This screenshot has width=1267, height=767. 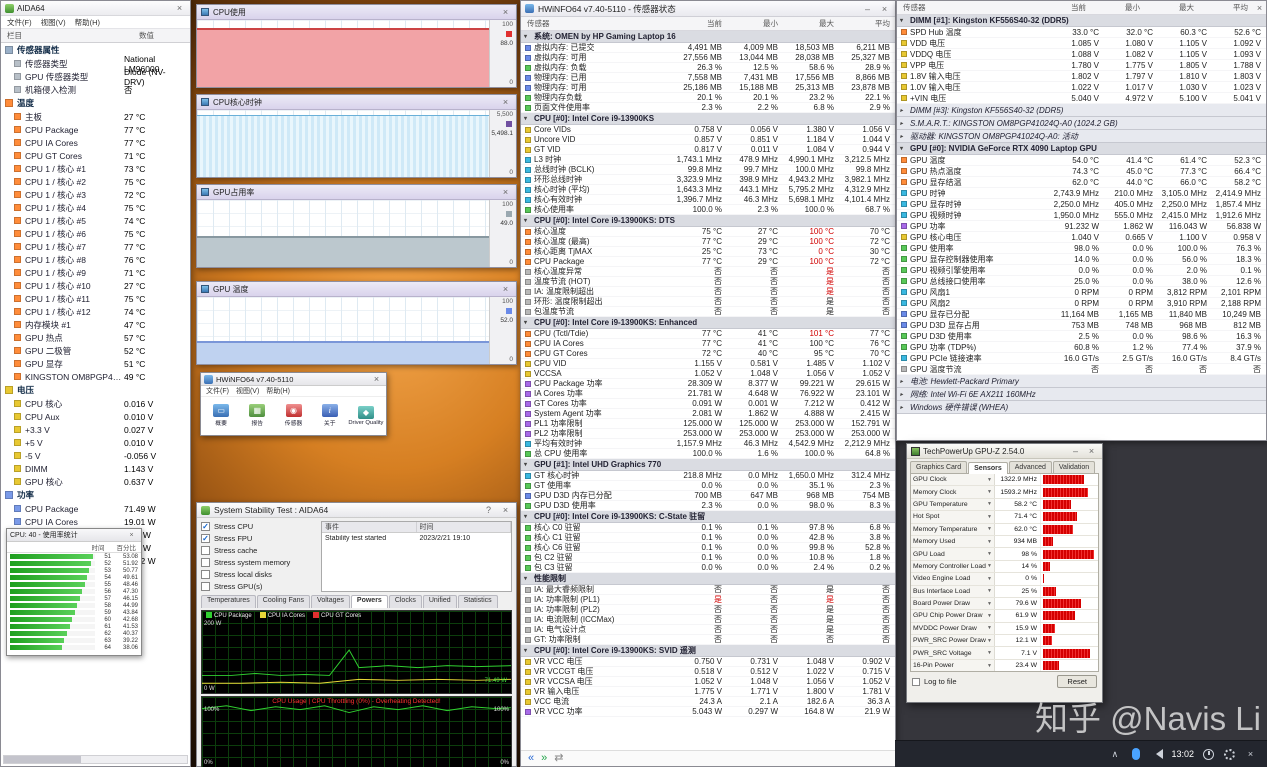 What do you see at coordinates (1004, 529) in the screenshot?
I see `gpuz-sensor-row: Memory Temperature ▼ 62.0 °C` at bounding box center [1004, 529].